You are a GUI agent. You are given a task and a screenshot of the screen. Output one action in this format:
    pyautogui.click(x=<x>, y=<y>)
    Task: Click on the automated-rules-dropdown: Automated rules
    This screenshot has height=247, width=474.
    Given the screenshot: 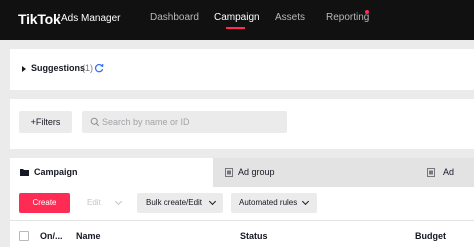 What is the action you would take?
    pyautogui.click(x=274, y=203)
    